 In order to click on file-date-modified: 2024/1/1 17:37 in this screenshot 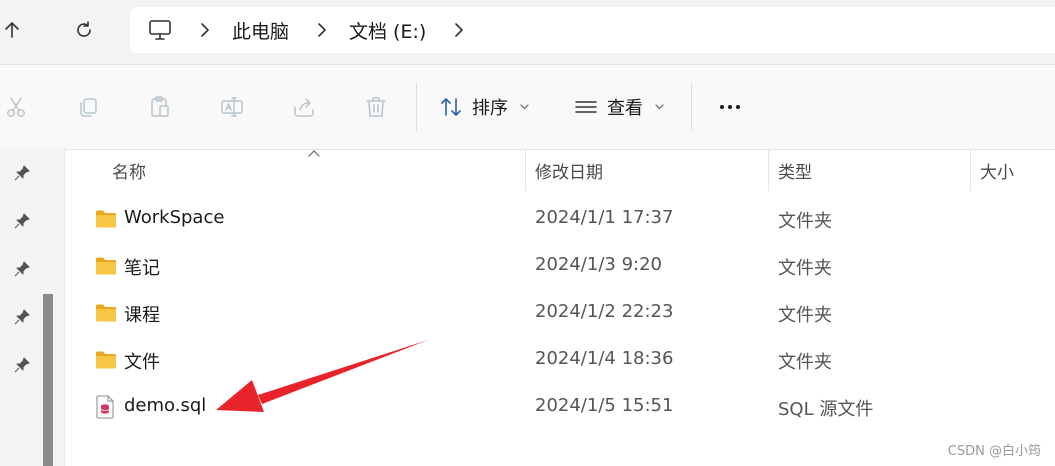, I will do `click(604, 217)`.